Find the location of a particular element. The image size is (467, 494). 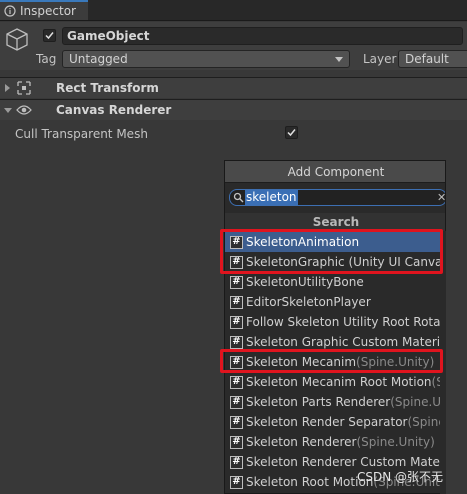

layer-dropdown: Default is located at coordinates (432, 59).